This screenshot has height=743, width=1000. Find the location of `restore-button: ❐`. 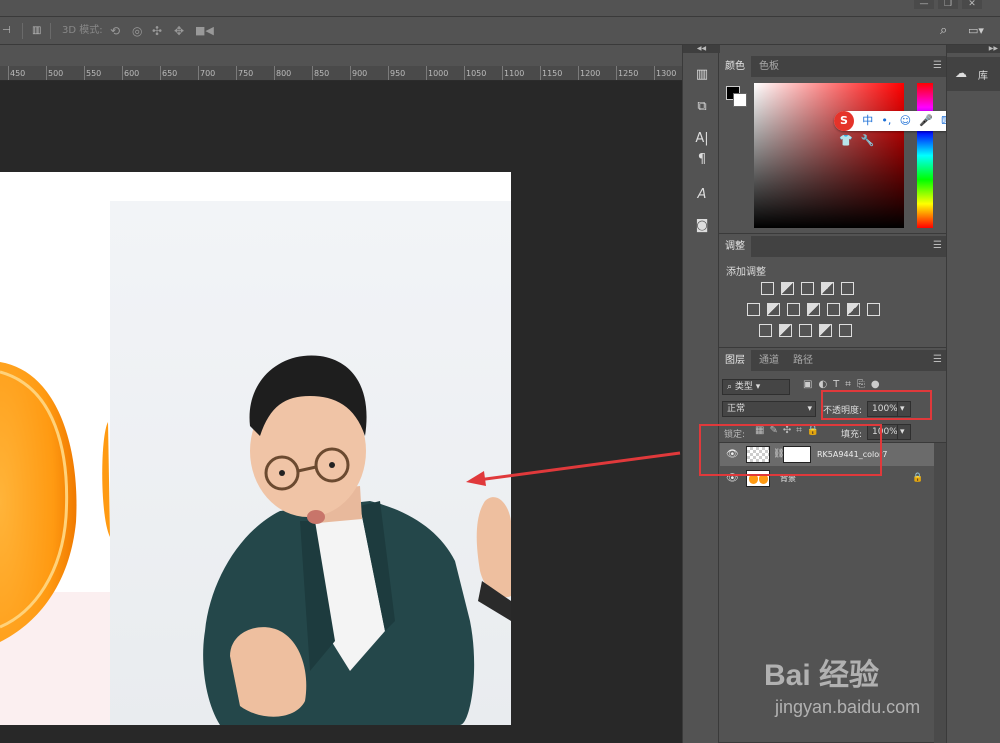

restore-button: ❐ is located at coordinates (948, 4).